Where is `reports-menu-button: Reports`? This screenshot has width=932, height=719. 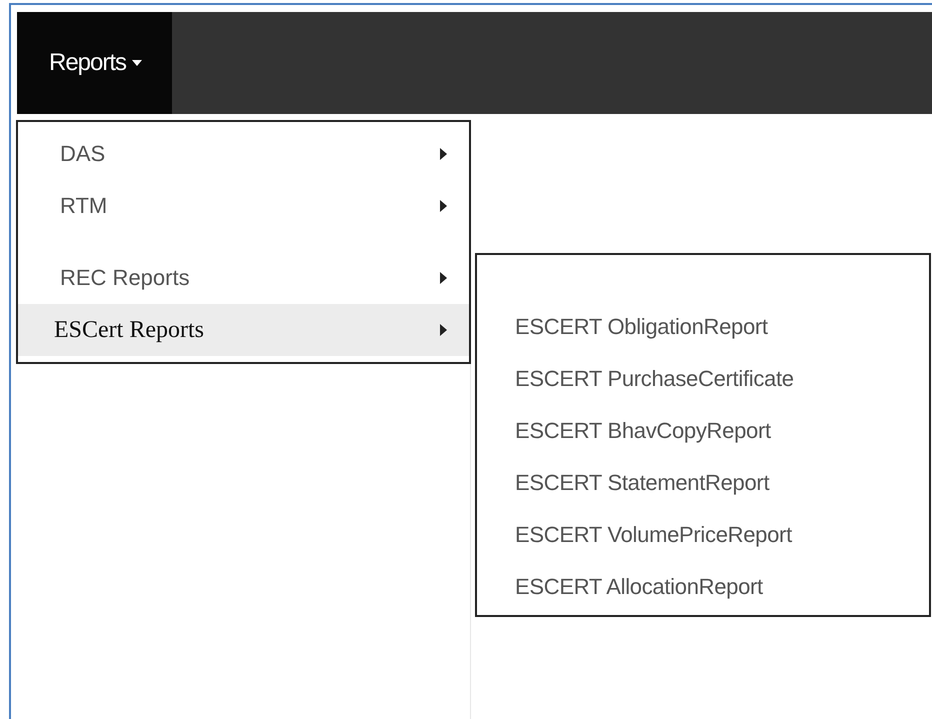 reports-menu-button: Reports is located at coordinates (94, 63).